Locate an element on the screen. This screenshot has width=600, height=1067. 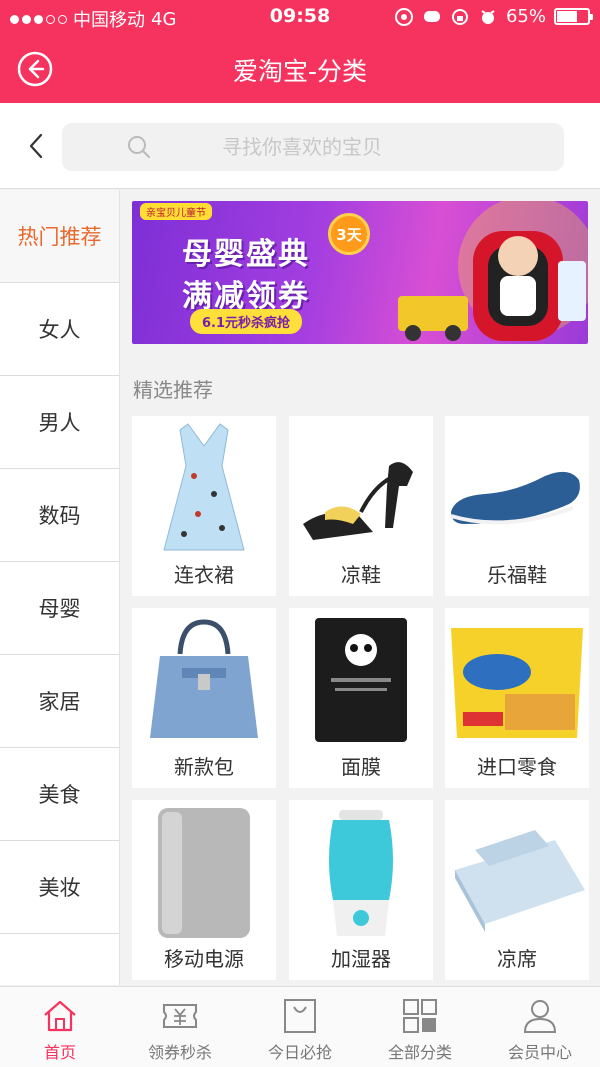
product-card: 新款包 is located at coordinates (204, 698).